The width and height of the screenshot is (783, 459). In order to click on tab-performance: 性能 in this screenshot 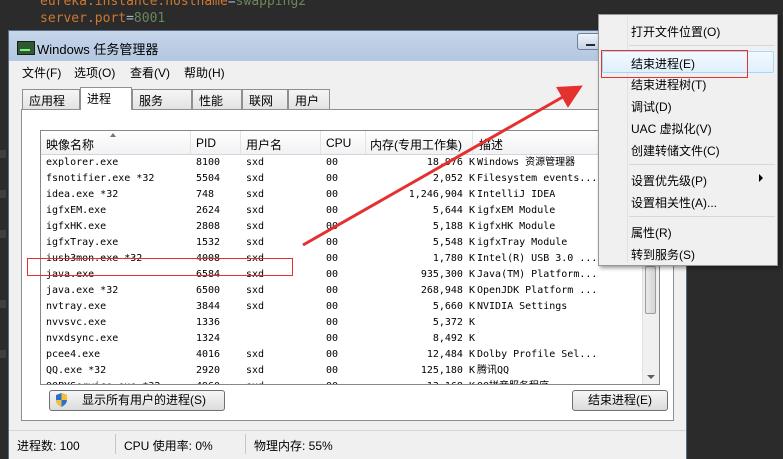, I will do `click(217, 99)`.